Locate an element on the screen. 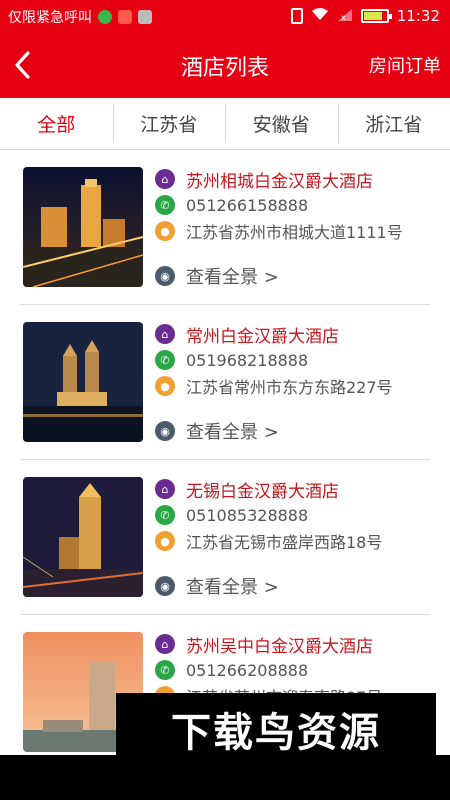 The width and height of the screenshot is (450, 800). battery-fill is located at coordinates (372, 16).